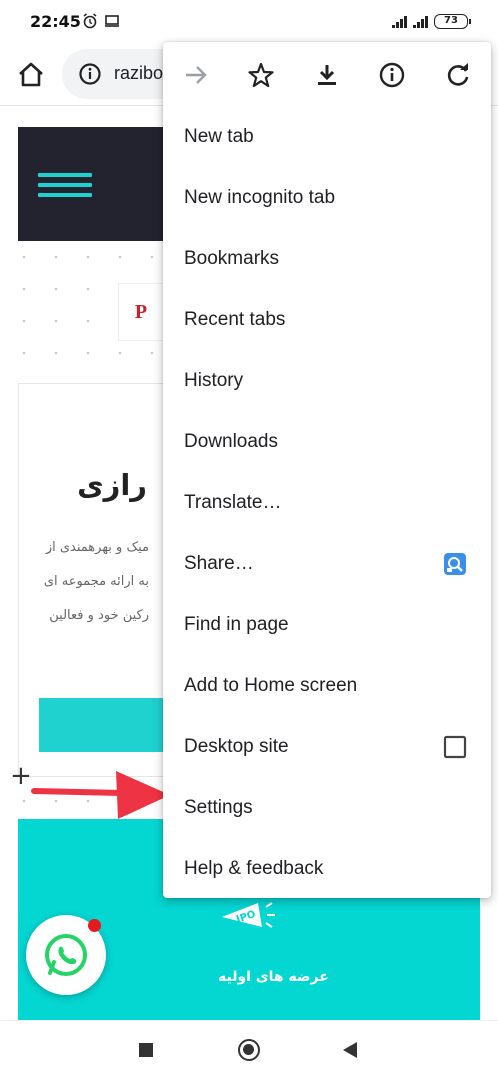 This screenshot has width=498, height=1080. What do you see at coordinates (231, 441) in the screenshot?
I see `menu-item-label: Downloads` at bounding box center [231, 441].